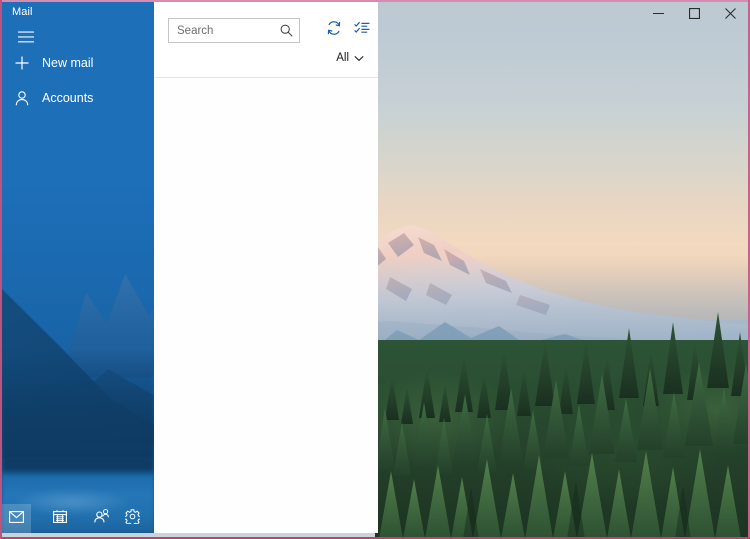 Image resolution: width=750 pixels, height=539 pixels. What do you see at coordinates (26, 37) in the screenshot?
I see `hamburger-menu-icon` at bounding box center [26, 37].